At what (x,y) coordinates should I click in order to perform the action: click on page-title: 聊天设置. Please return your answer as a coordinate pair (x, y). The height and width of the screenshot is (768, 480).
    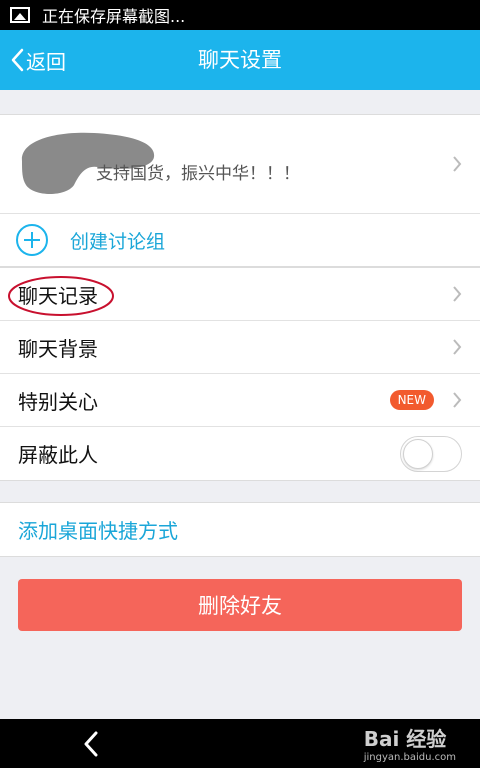
    Looking at the image, I should click on (240, 60).